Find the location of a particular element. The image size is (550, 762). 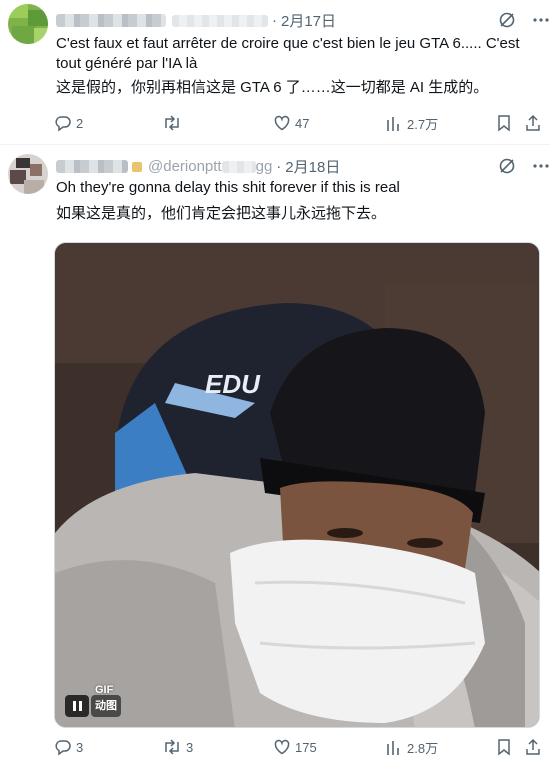

reply-count: 3 is located at coordinates (80, 747).